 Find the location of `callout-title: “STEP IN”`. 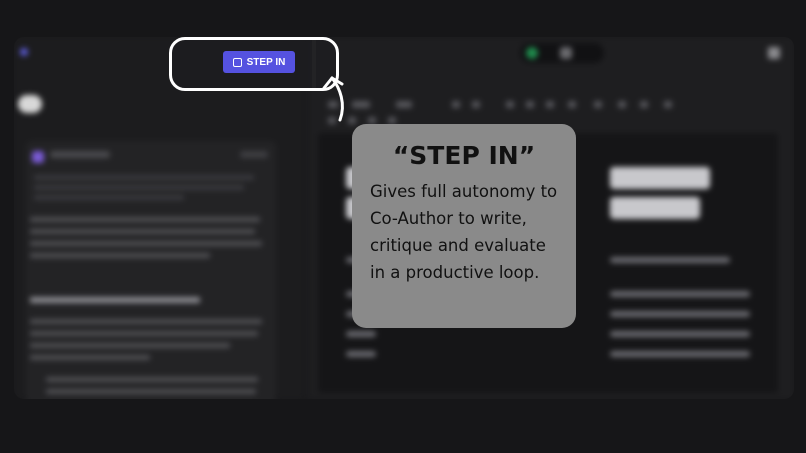

callout-title: “STEP IN” is located at coordinates (464, 155).